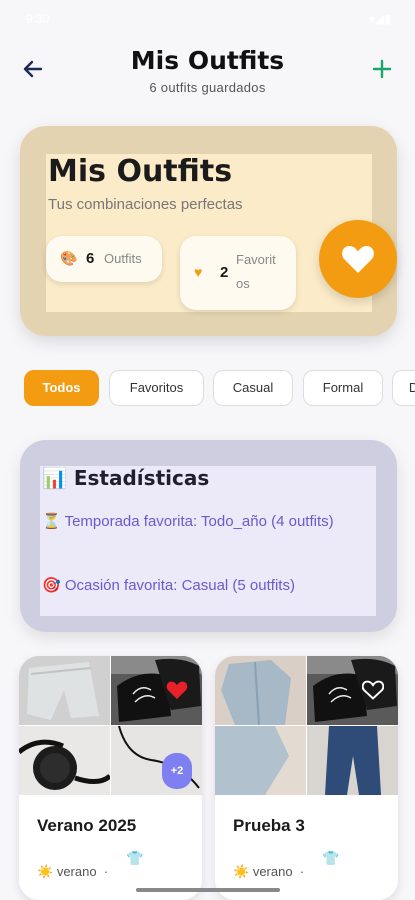  I want to click on status-icons: ▾◢▮, so click(380, 19).